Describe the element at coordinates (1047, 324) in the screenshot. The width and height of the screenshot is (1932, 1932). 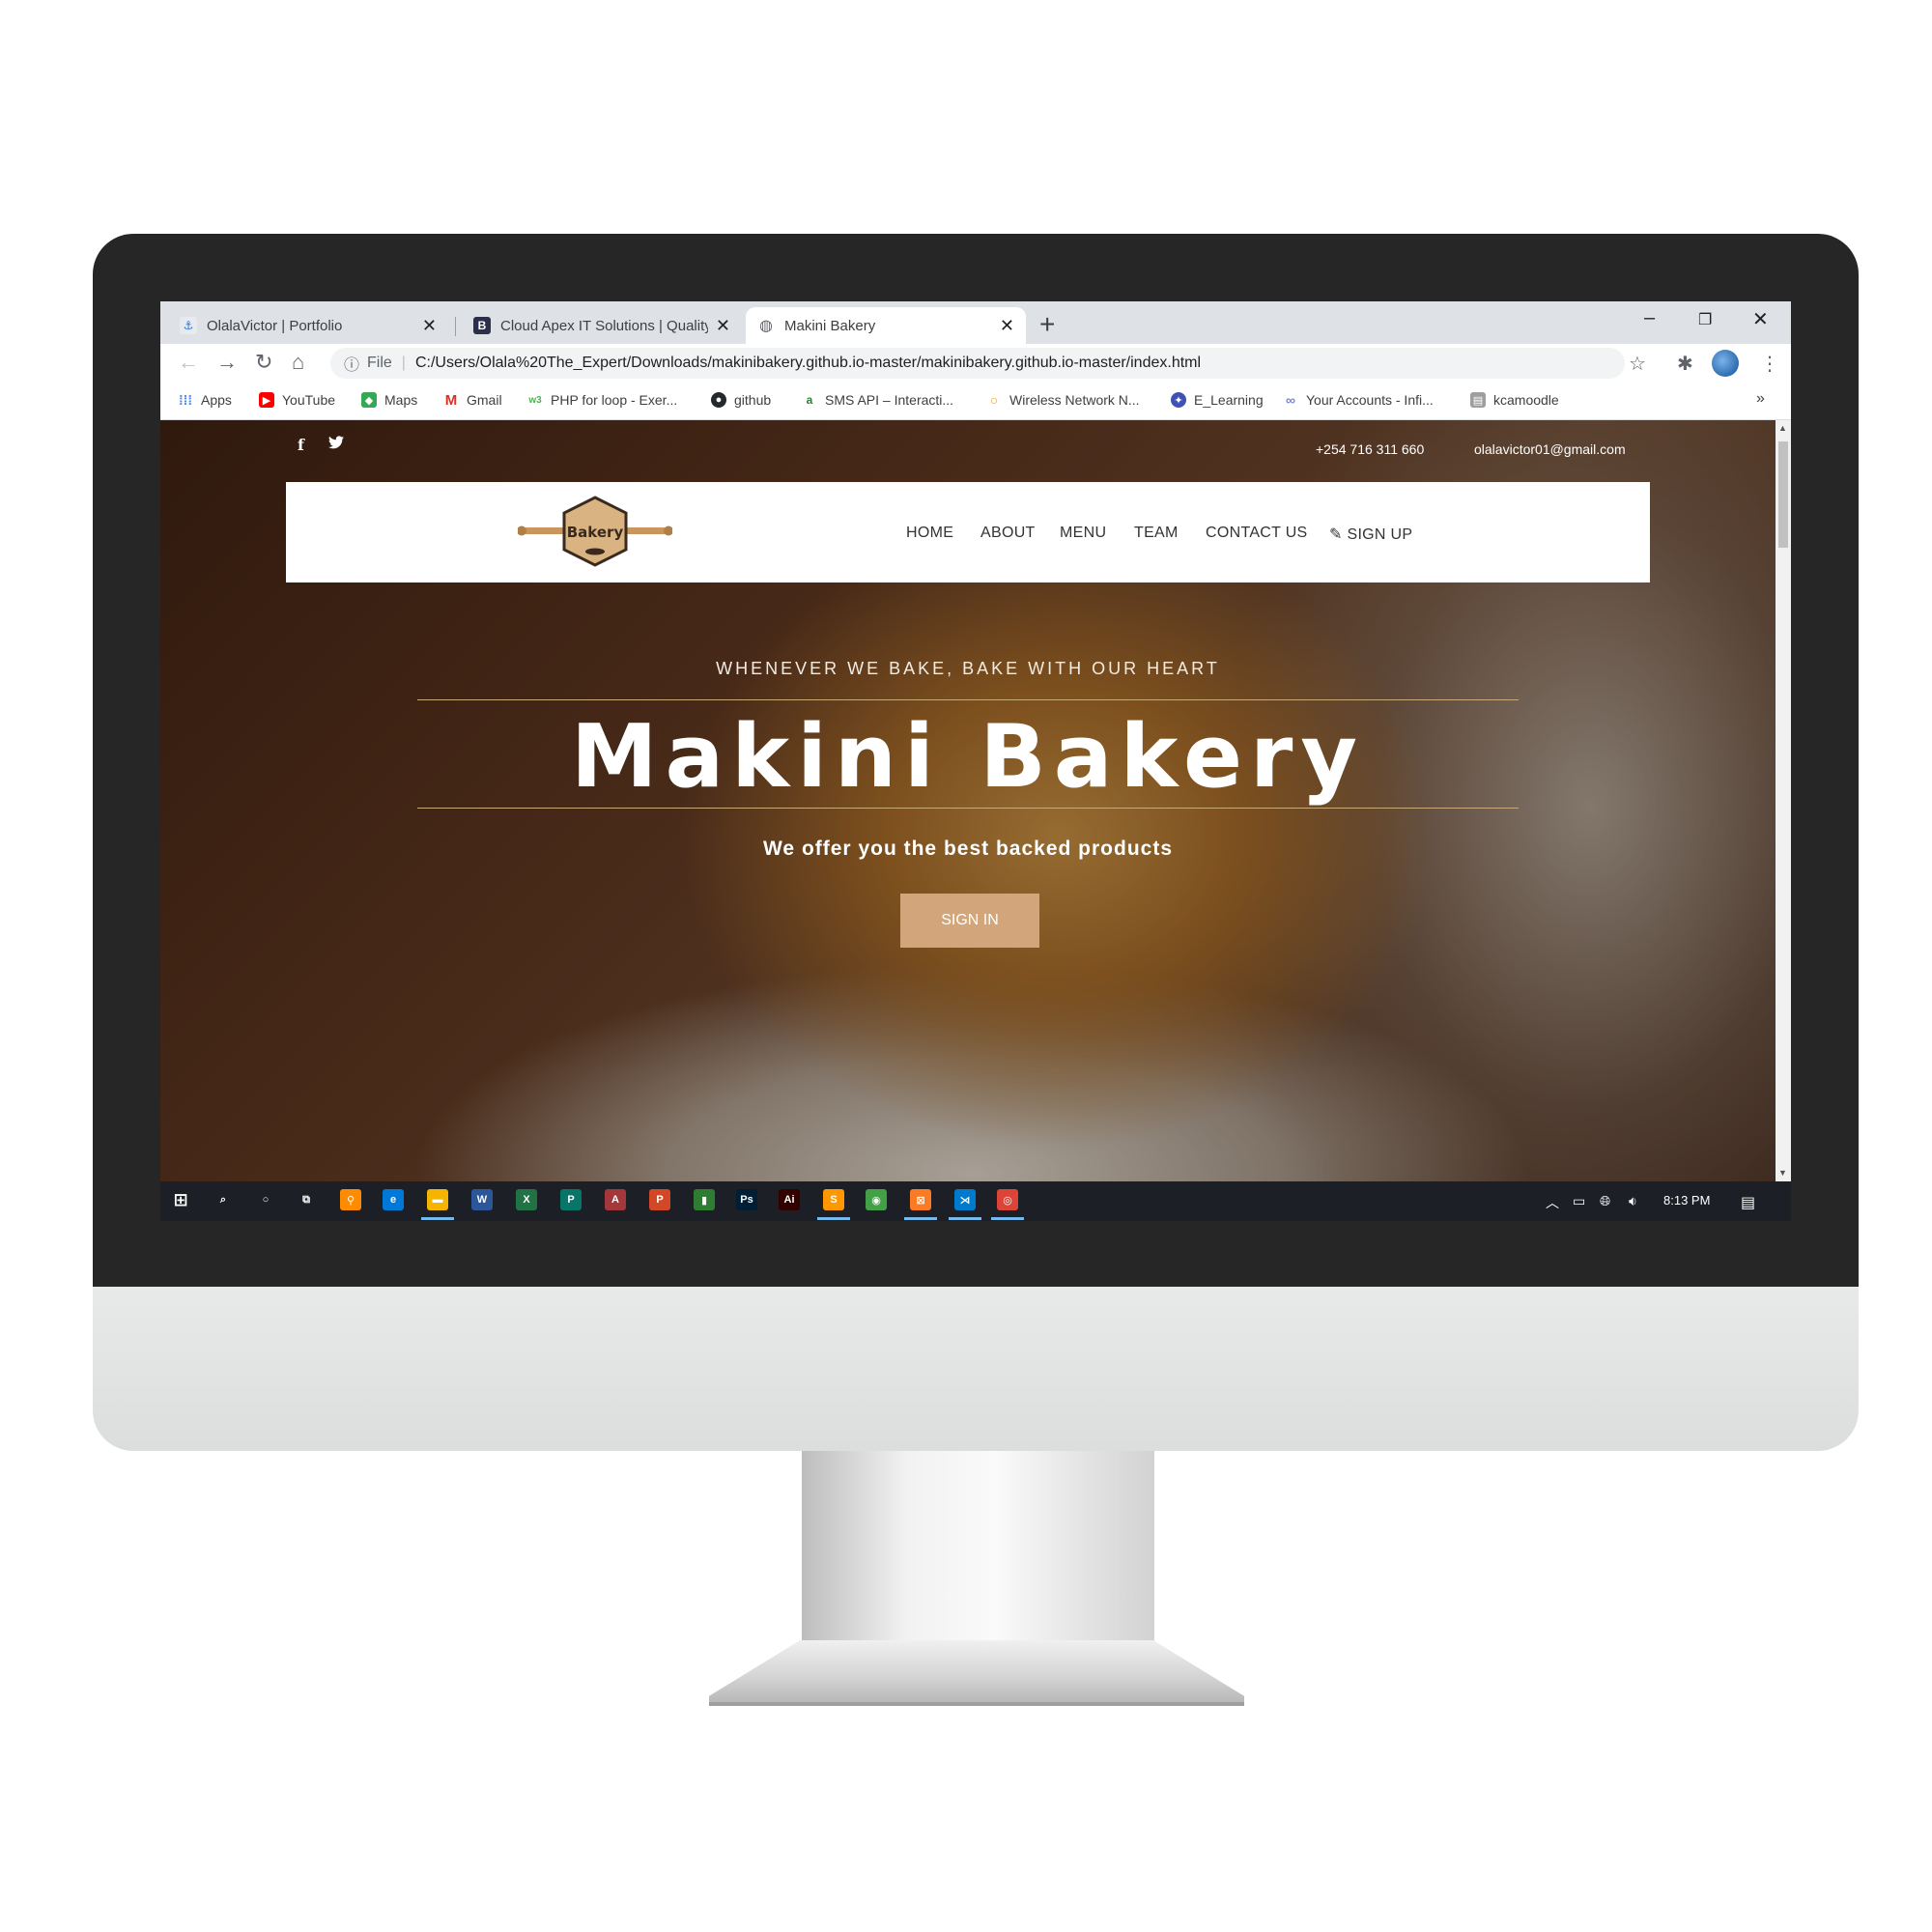
I see `new-tab-button: +` at that location.